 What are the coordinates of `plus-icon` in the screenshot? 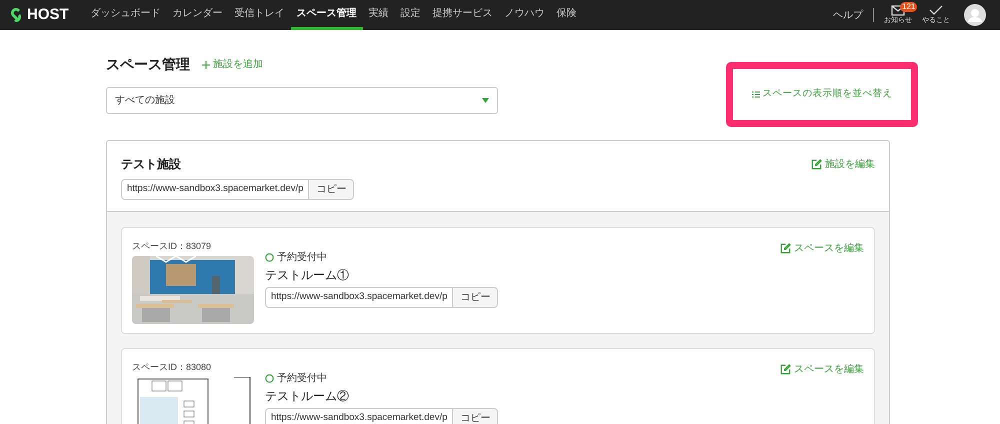 It's located at (206, 64).